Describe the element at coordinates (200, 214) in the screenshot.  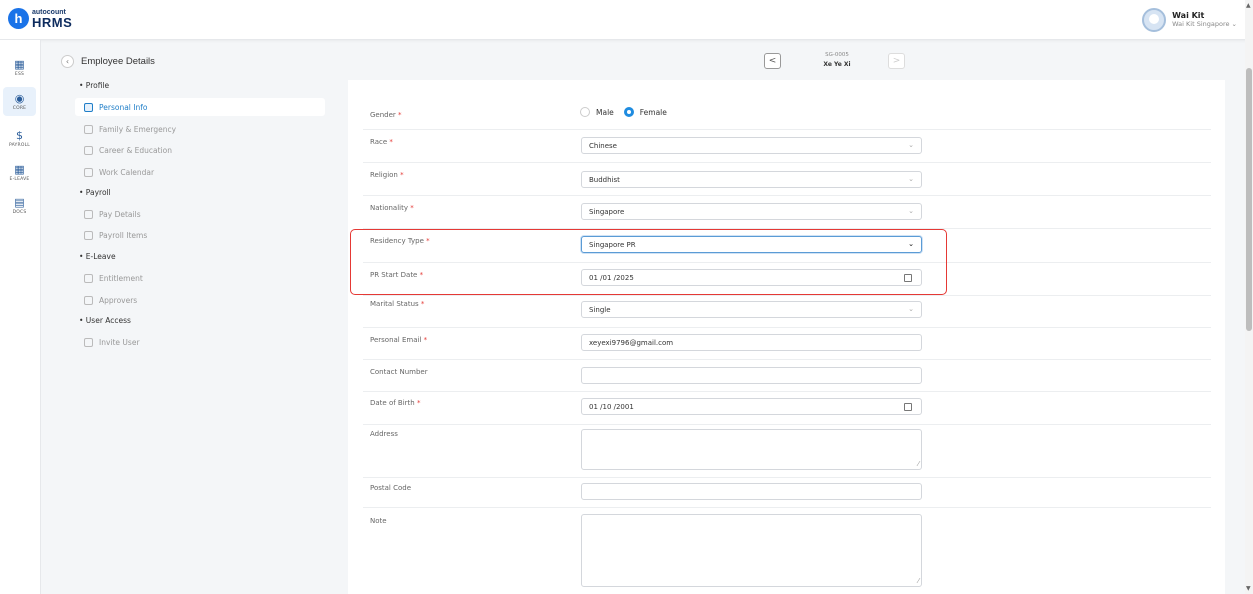
I see `nav-item-pay-details: Pay Details` at that location.